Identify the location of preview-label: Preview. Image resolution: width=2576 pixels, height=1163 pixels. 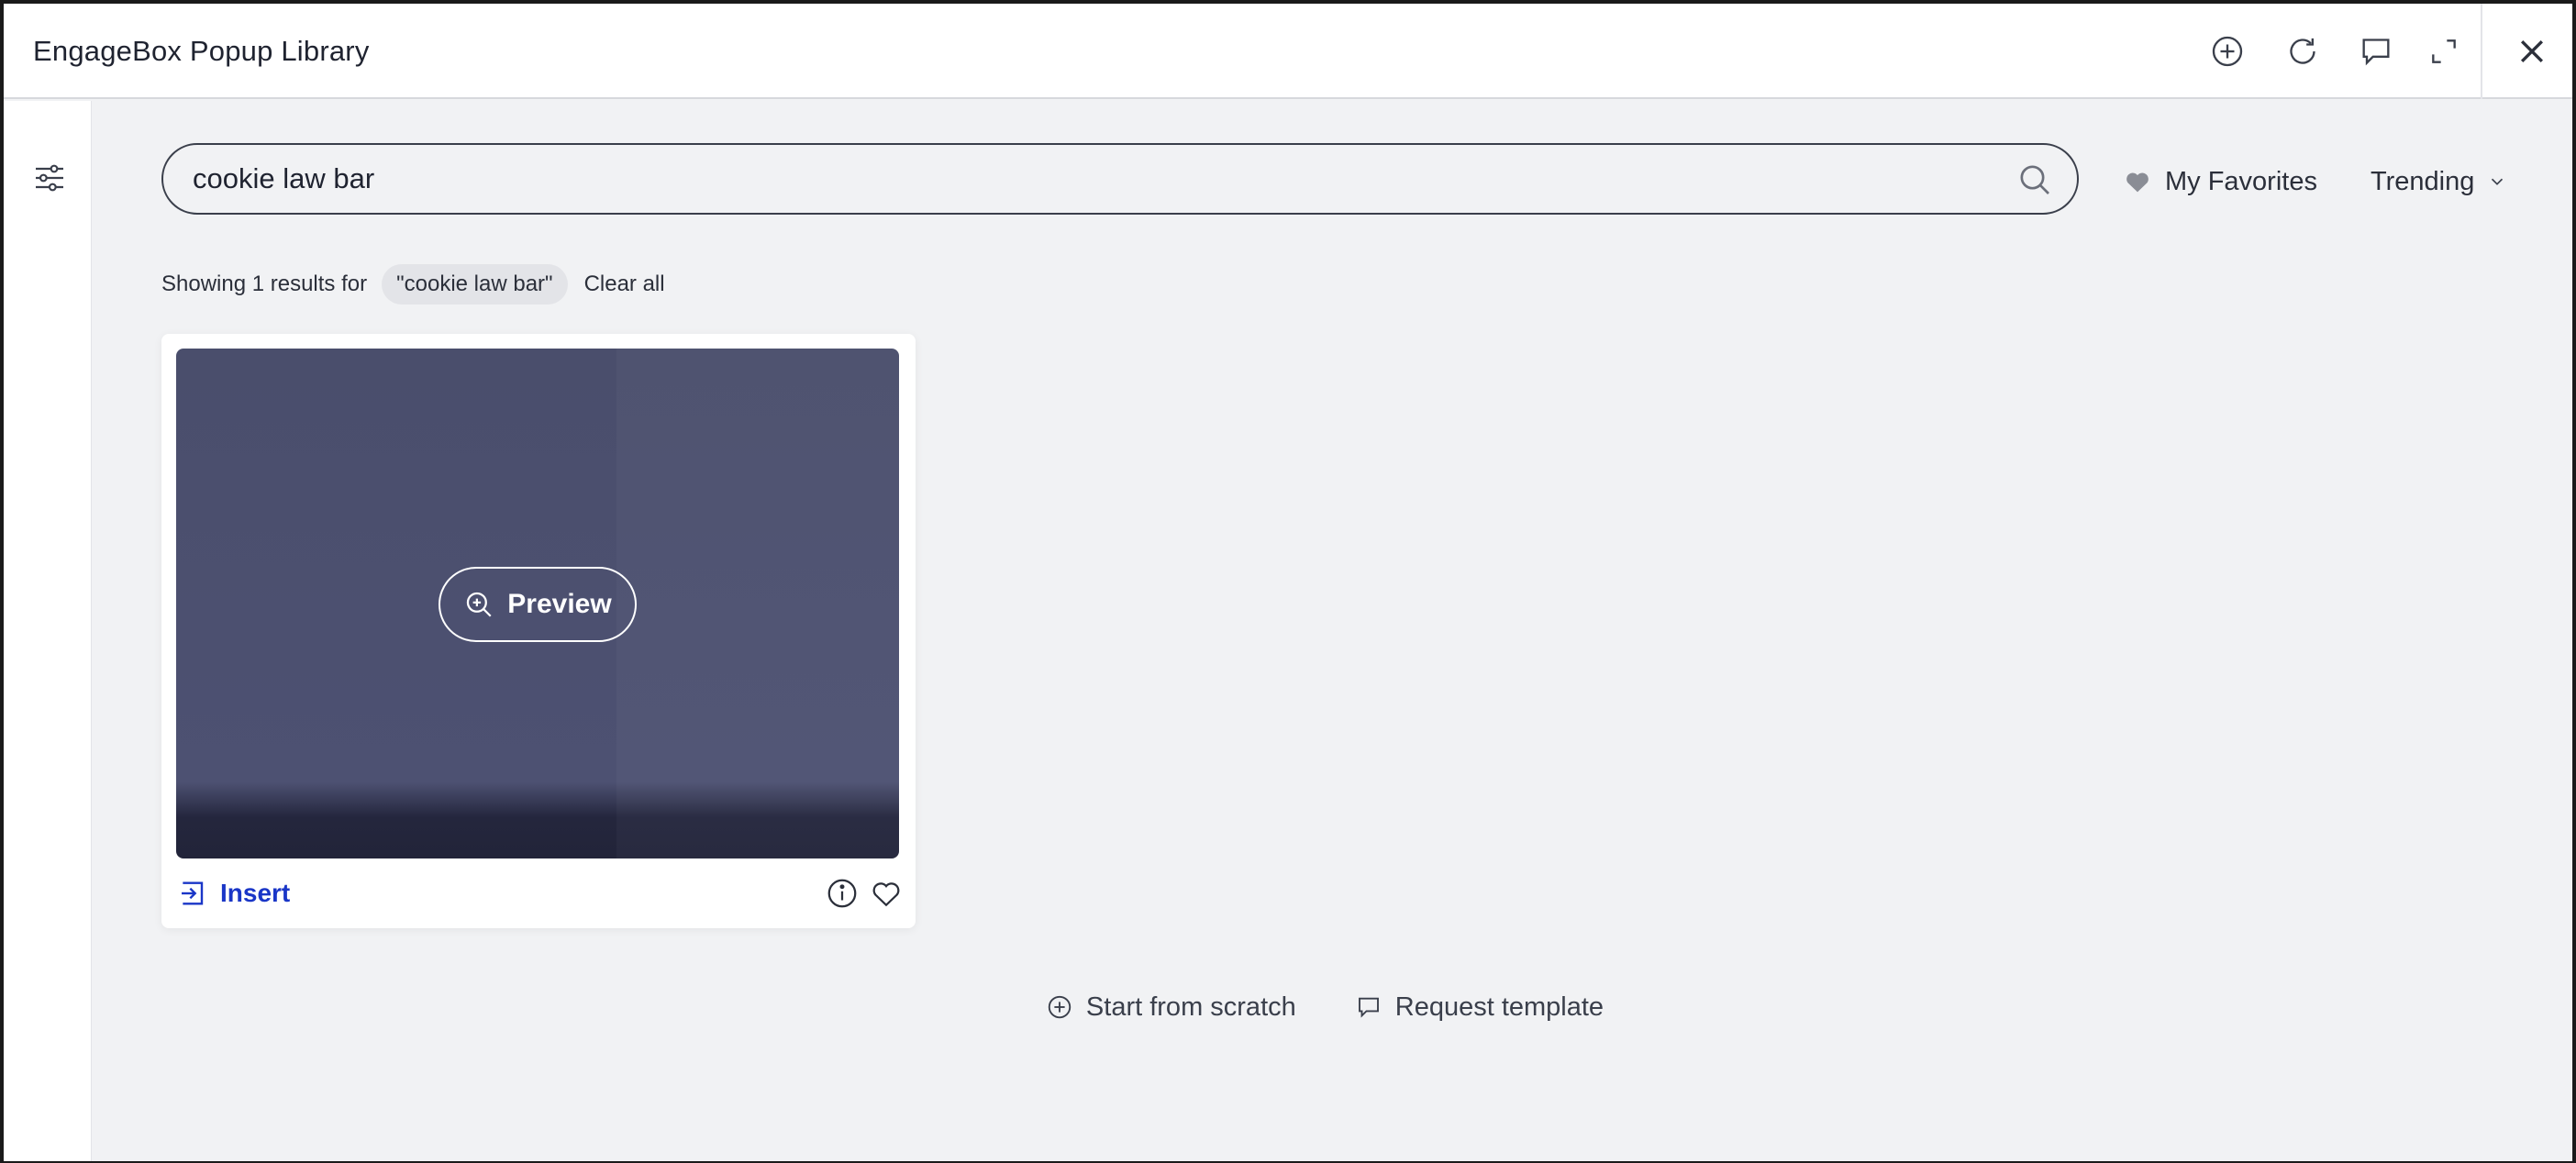
(559, 604).